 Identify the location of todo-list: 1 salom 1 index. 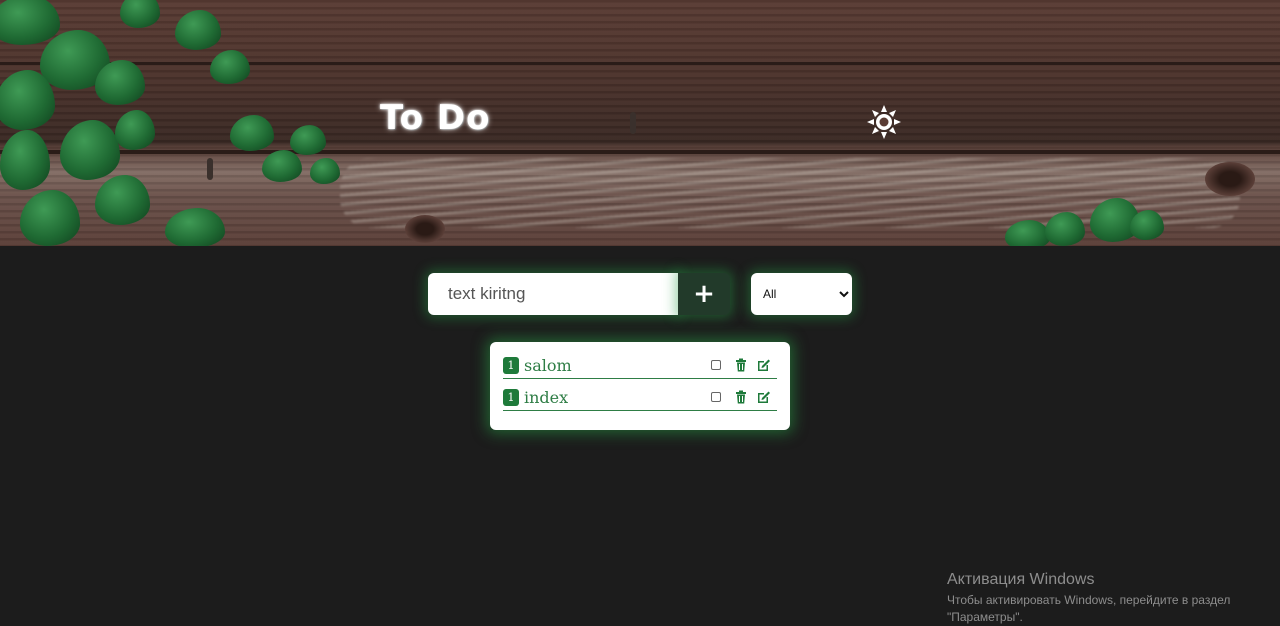
(640, 386).